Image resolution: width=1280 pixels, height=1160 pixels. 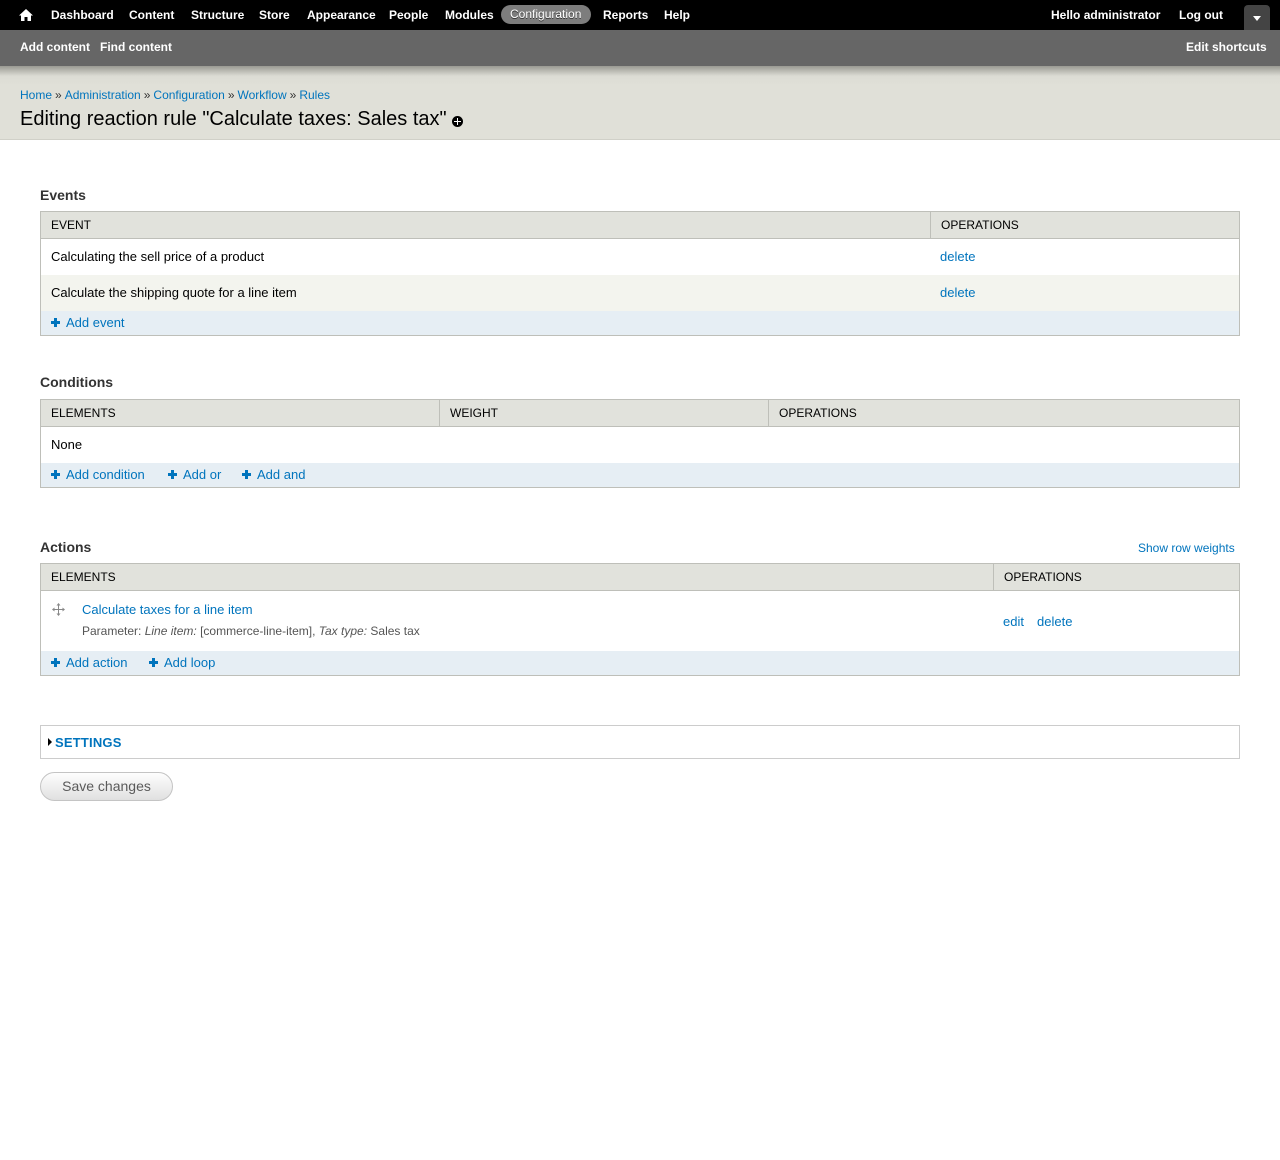 What do you see at coordinates (106, 786) in the screenshot?
I see `save-changes-button: Save changes` at bounding box center [106, 786].